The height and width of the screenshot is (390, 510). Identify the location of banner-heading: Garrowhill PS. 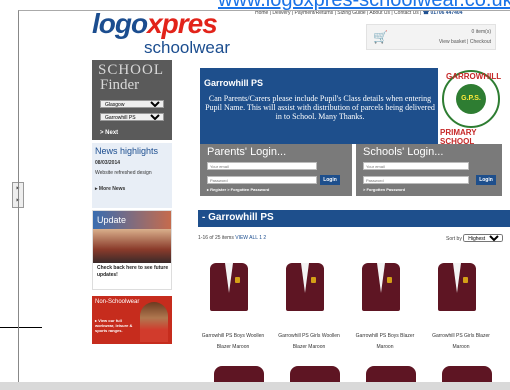
(234, 83).